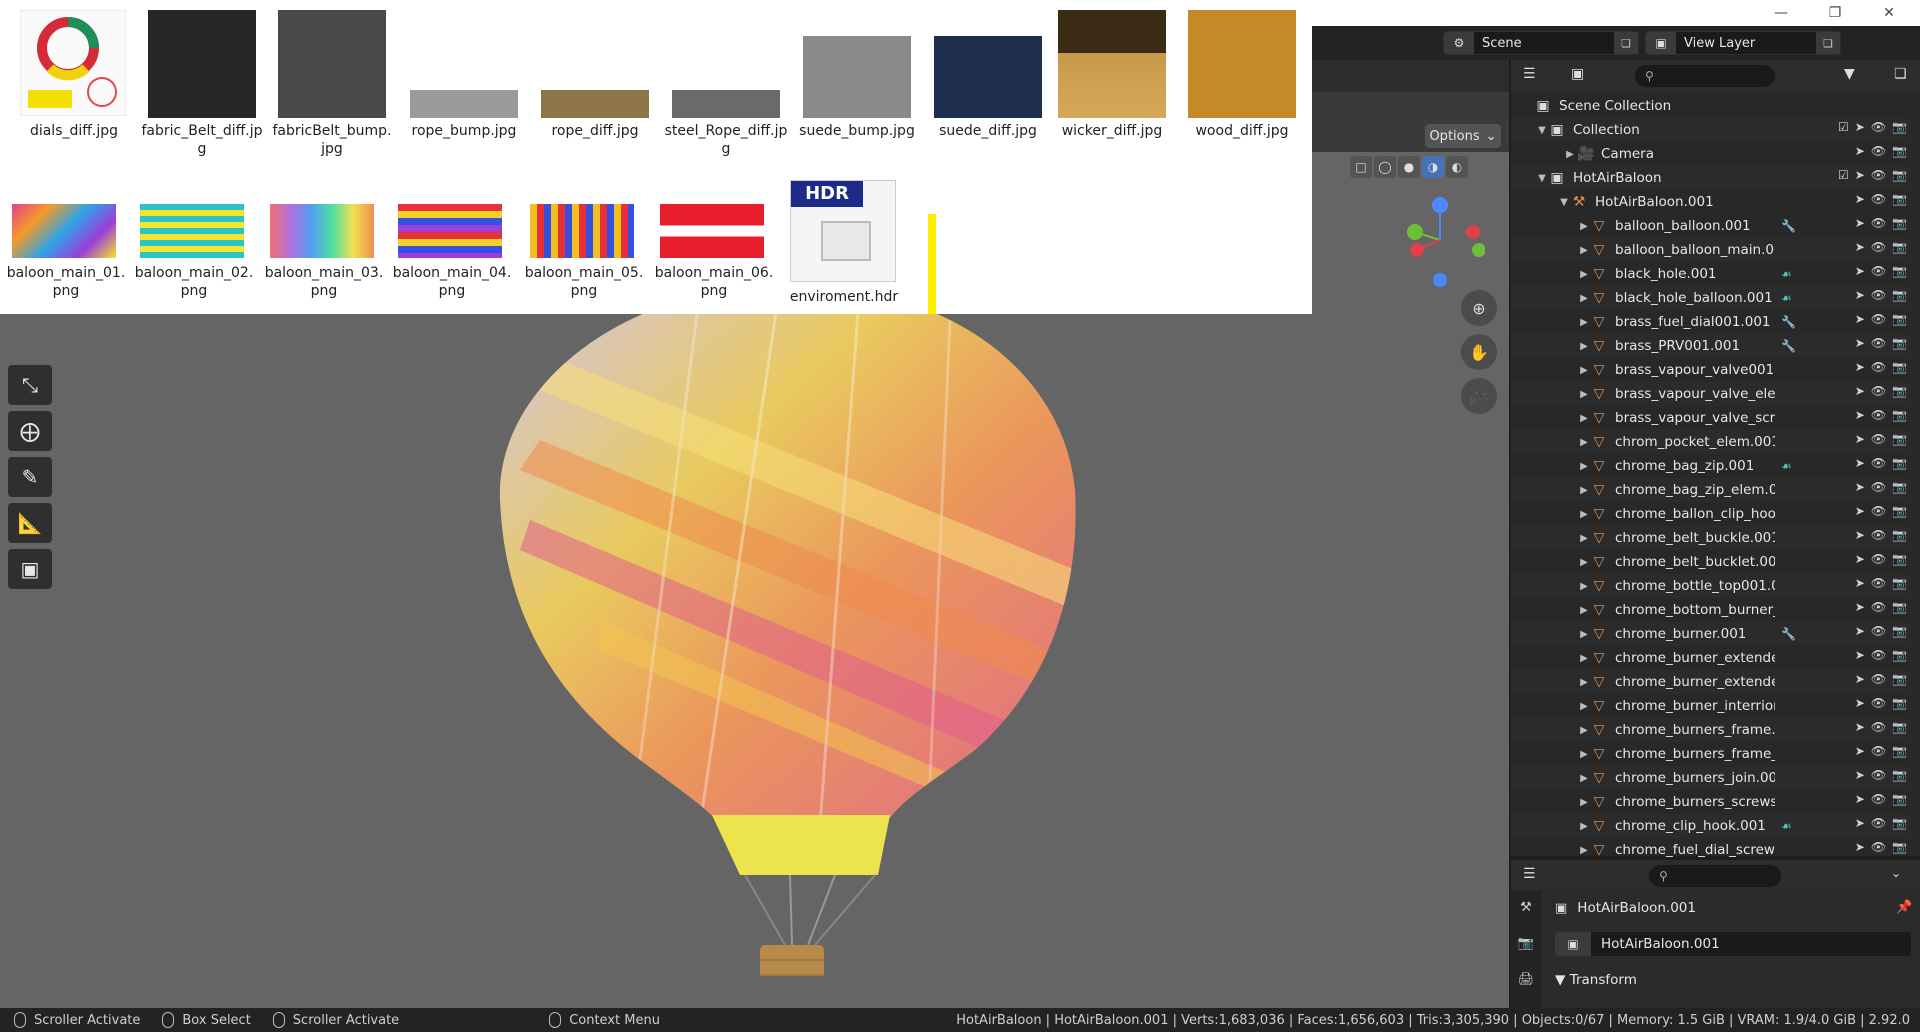 The height and width of the screenshot is (1032, 1920). I want to click on view-layer-selector: ▣ View Layer ❏, so click(1743, 43).